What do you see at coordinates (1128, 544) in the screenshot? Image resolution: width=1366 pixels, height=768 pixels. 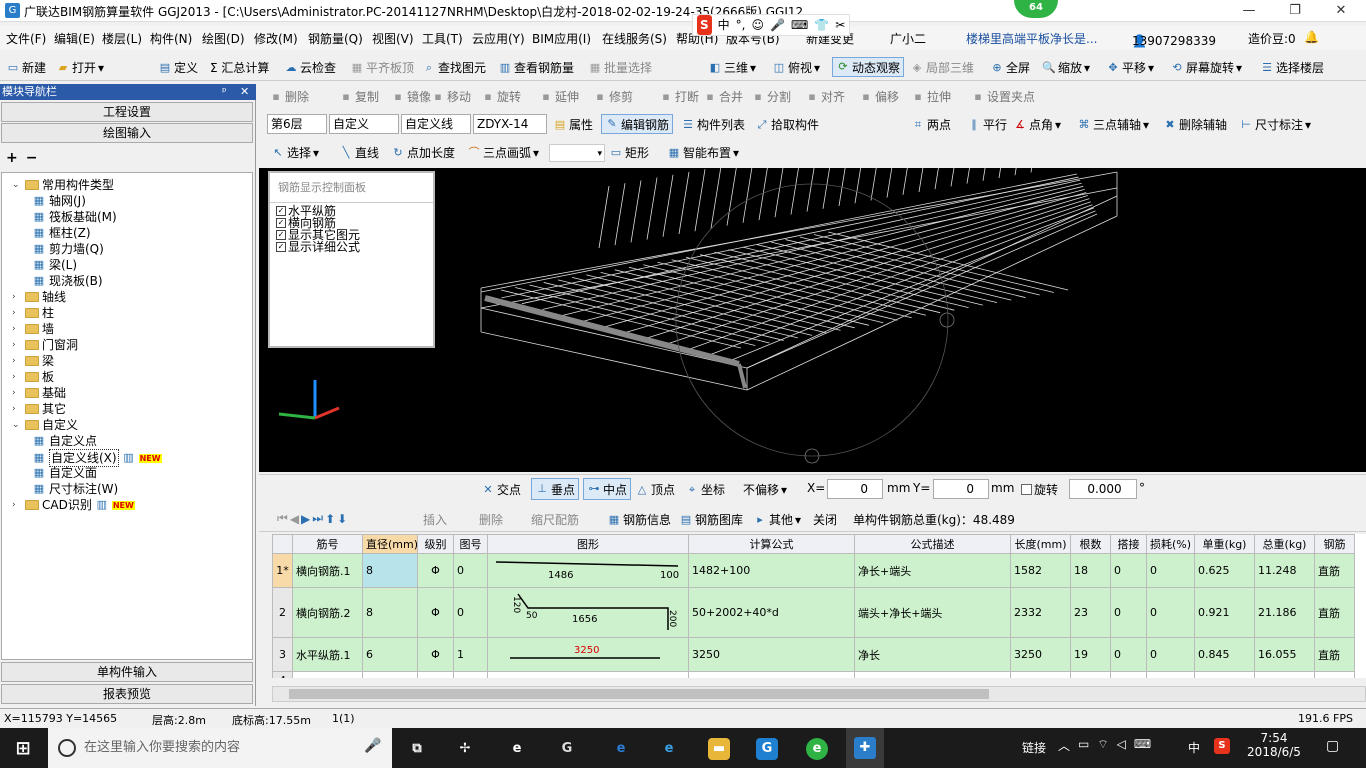 I see `column-header: 搭接` at bounding box center [1128, 544].